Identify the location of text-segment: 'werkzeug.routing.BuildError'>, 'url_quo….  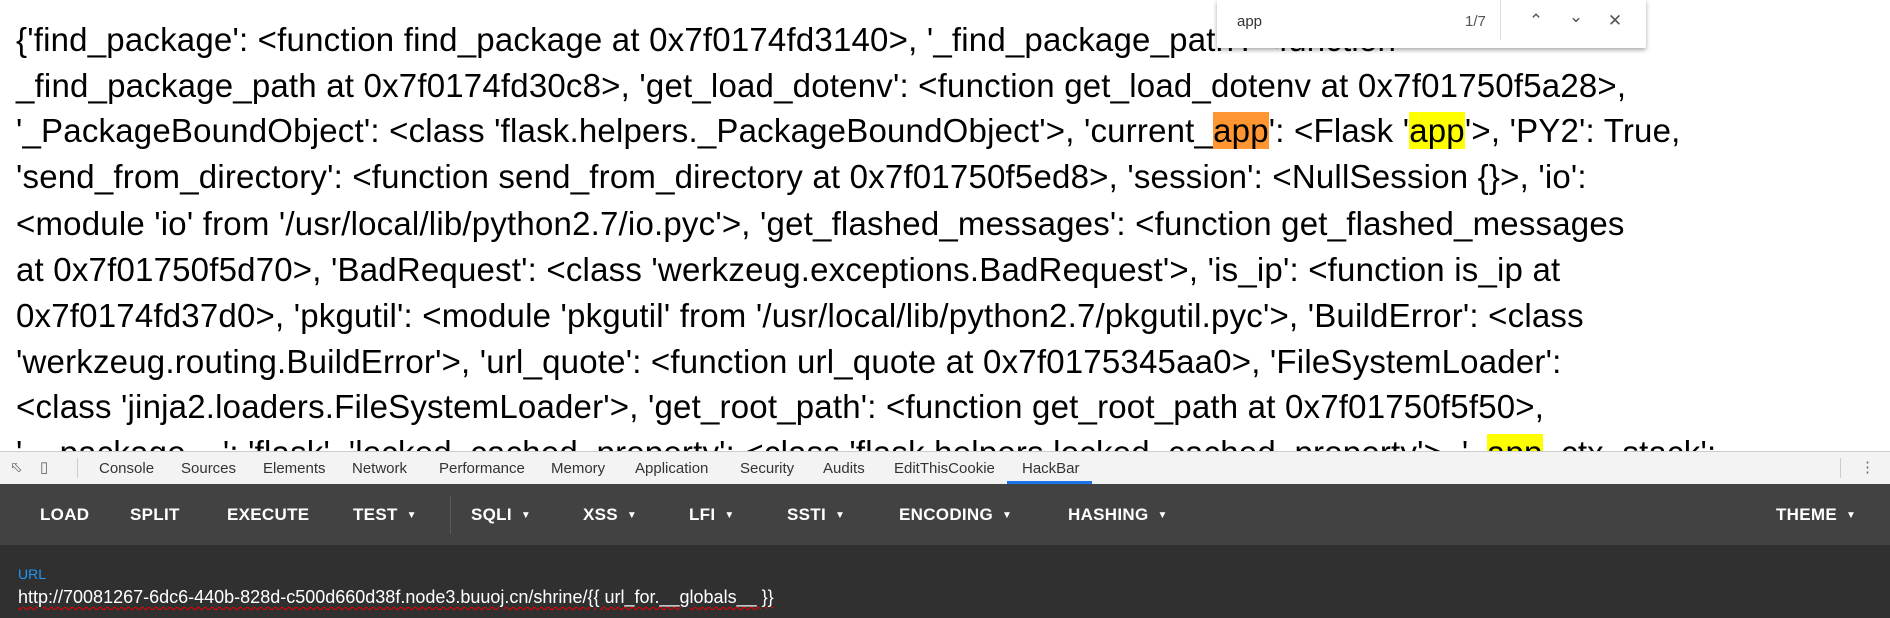
(789, 361).